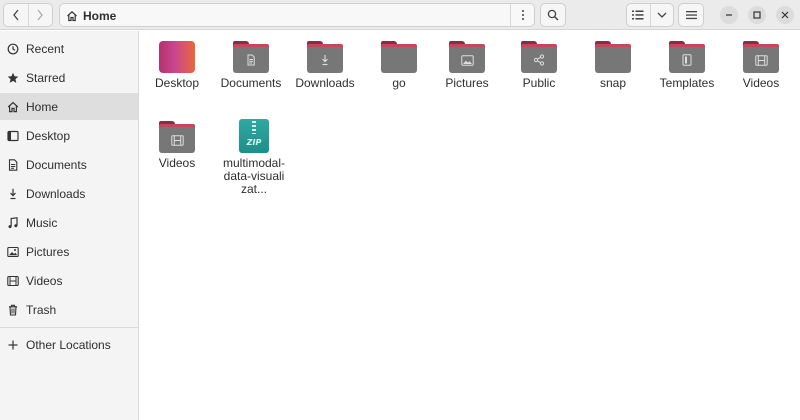 Image resolution: width=800 pixels, height=420 pixels. What do you see at coordinates (687, 83) in the screenshot?
I see `file-name: Templates` at bounding box center [687, 83].